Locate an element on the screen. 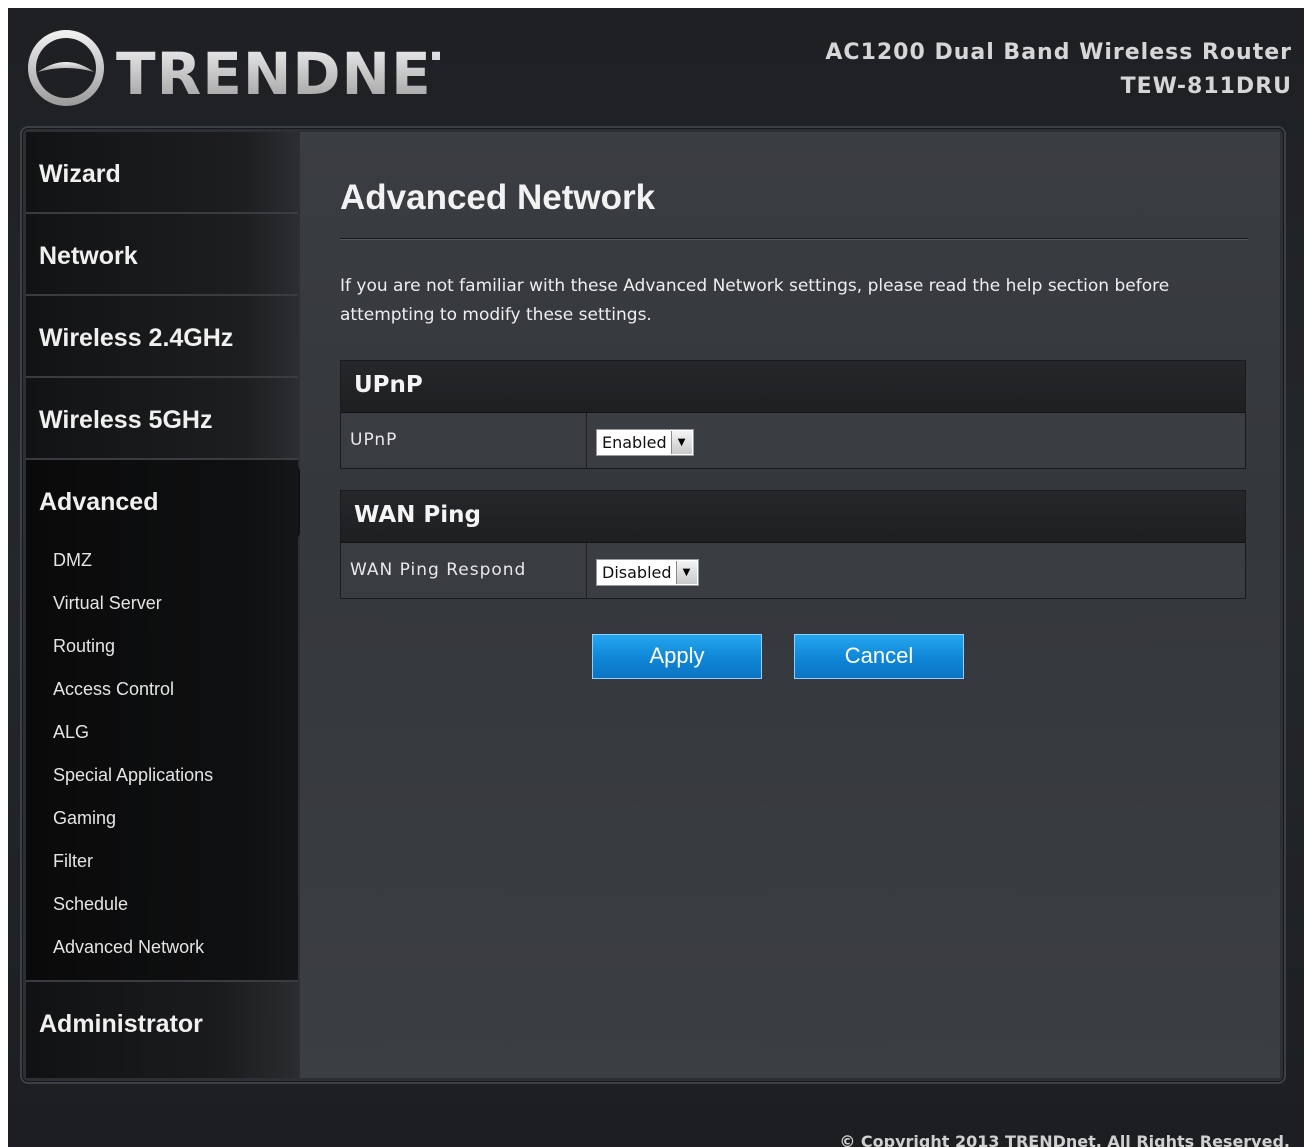 The width and height of the screenshot is (1312, 1147). upnp-label: UPnP is located at coordinates (464, 440).